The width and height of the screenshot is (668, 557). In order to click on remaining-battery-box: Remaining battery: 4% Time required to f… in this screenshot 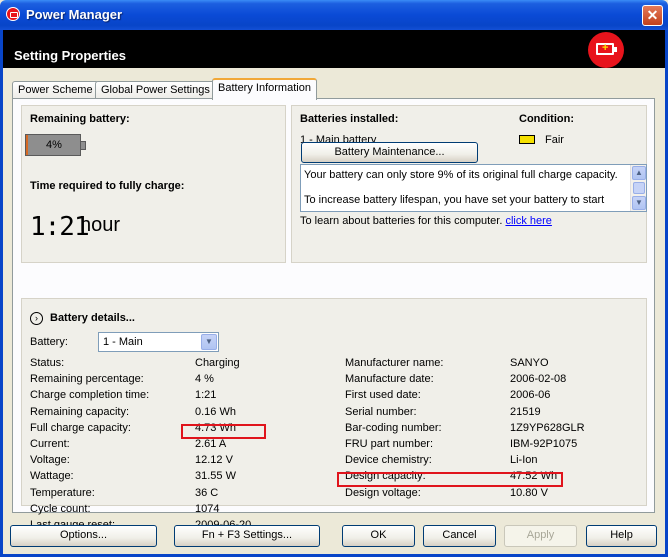, I will do `click(153, 184)`.